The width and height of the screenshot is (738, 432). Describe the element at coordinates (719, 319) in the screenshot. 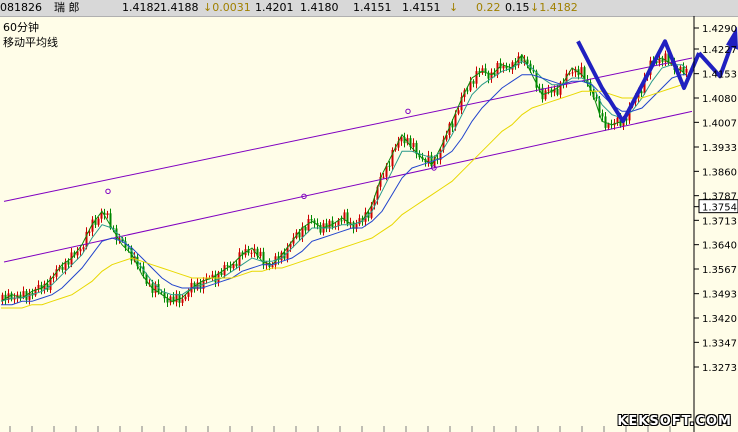

I see `y-tick-label: 1.3420` at that location.